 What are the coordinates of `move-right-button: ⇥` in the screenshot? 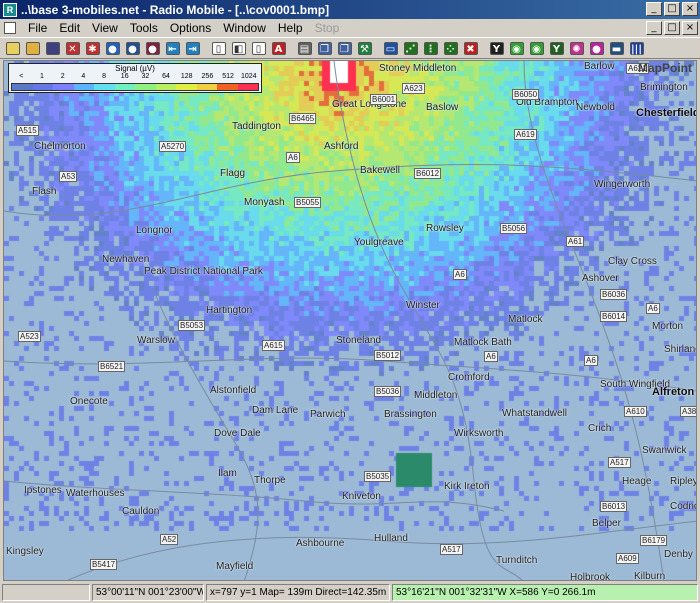 It's located at (192, 48).